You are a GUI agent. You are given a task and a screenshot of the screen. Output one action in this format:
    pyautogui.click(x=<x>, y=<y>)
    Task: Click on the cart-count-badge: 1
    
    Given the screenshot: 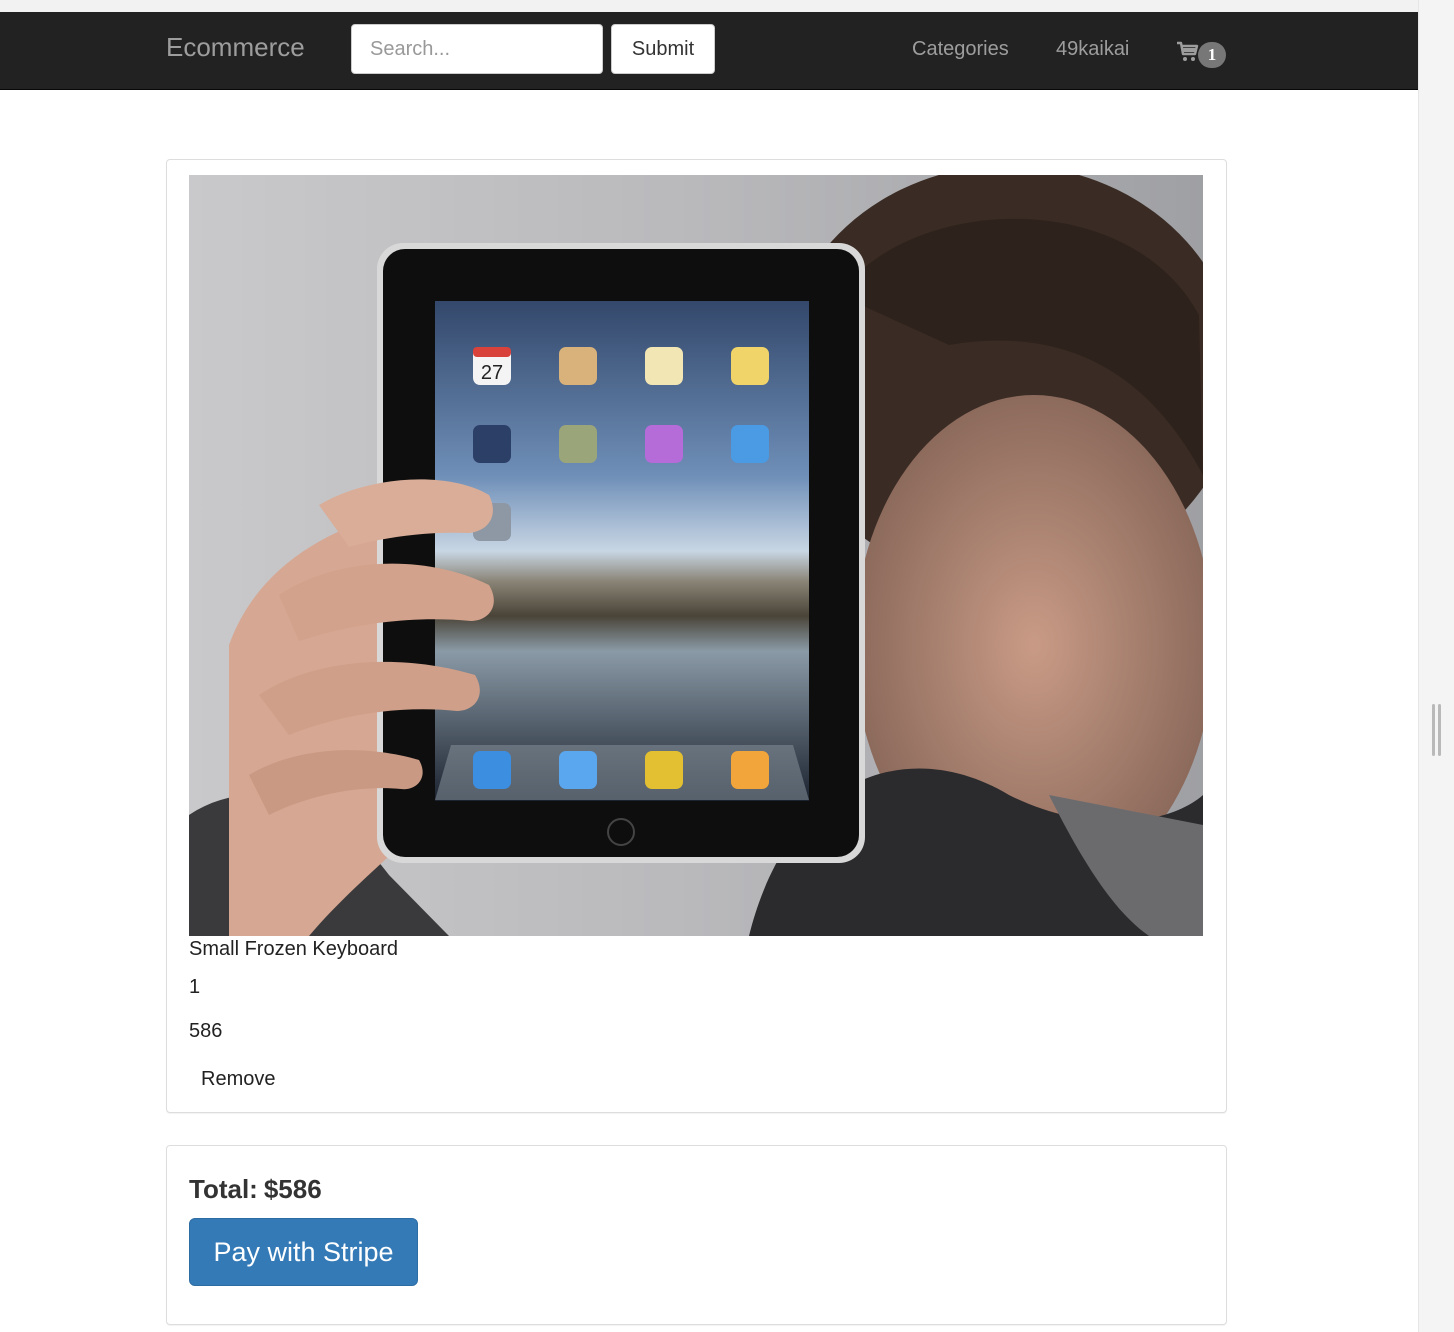 What is the action you would take?
    pyautogui.click(x=1212, y=55)
    